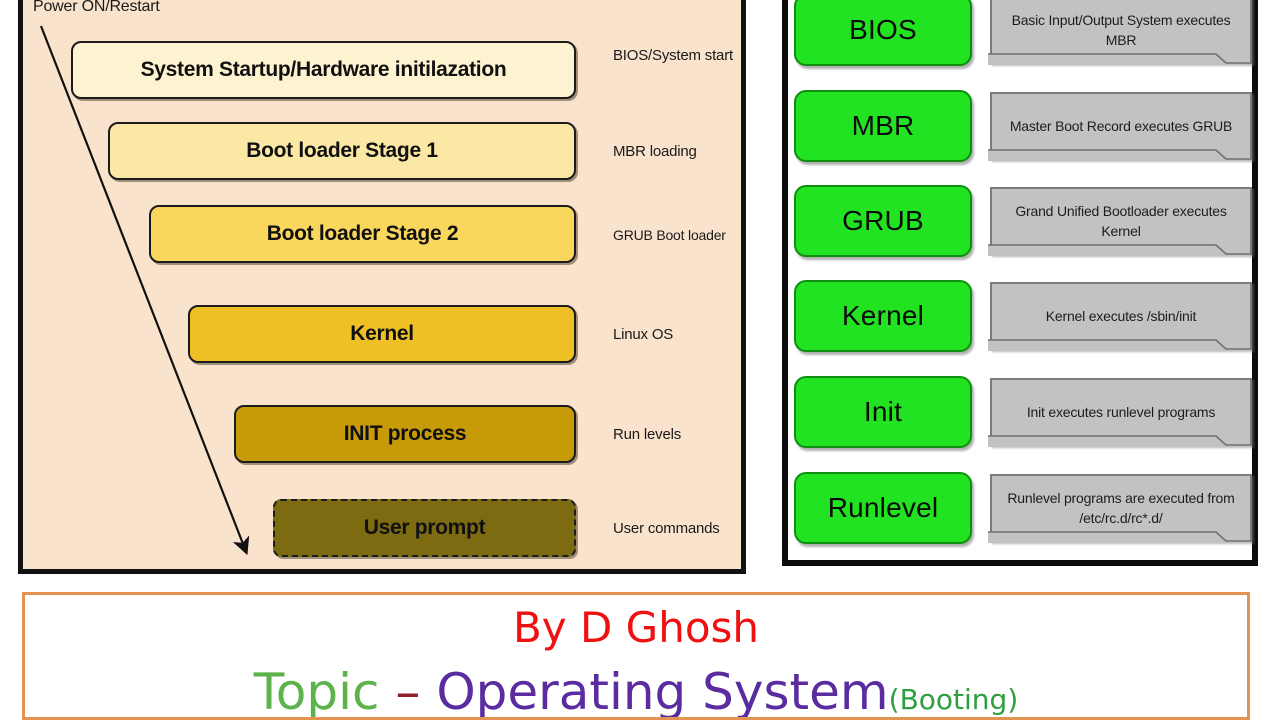 The image size is (1280, 720). I want to click on stage-label: Kernel, so click(382, 333).